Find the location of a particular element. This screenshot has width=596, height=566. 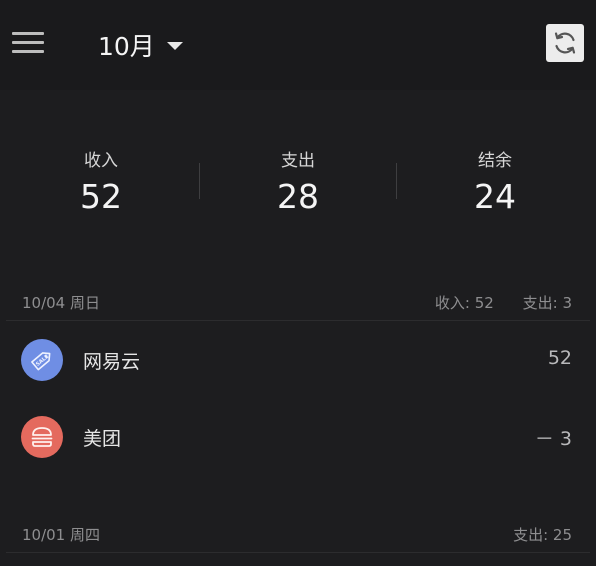

sale-tag-icon: SALE is located at coordinates (42, 360).